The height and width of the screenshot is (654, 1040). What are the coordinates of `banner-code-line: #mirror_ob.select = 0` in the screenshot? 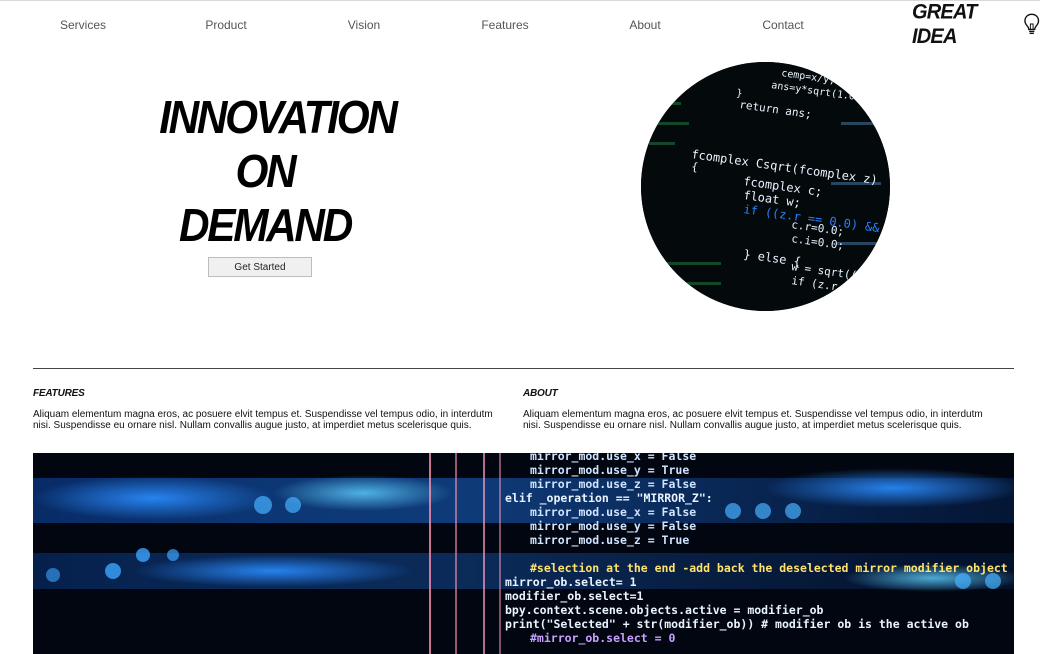 It's located at (602, 638).